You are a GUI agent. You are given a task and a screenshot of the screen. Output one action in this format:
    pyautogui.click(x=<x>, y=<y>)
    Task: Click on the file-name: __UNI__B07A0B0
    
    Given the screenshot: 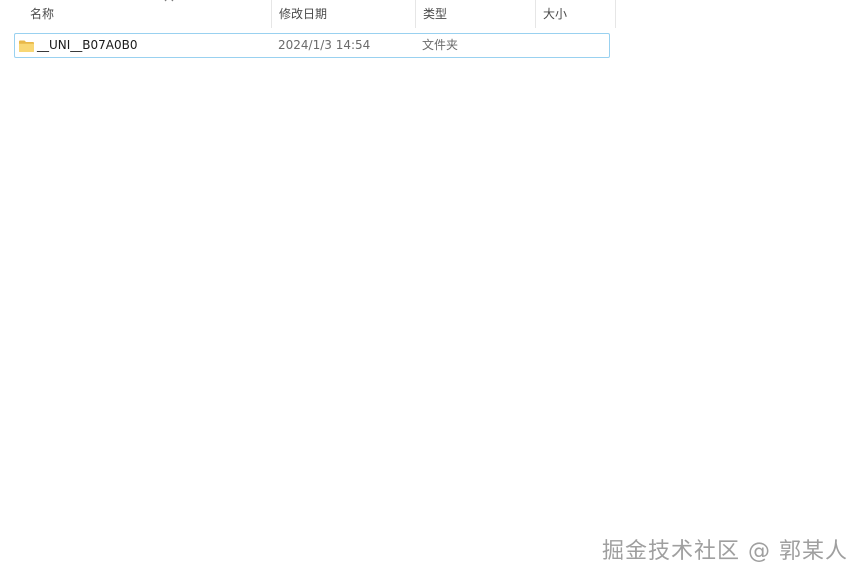 What is the action you would take?
    pyautogui.click(x=87, y=45)
    